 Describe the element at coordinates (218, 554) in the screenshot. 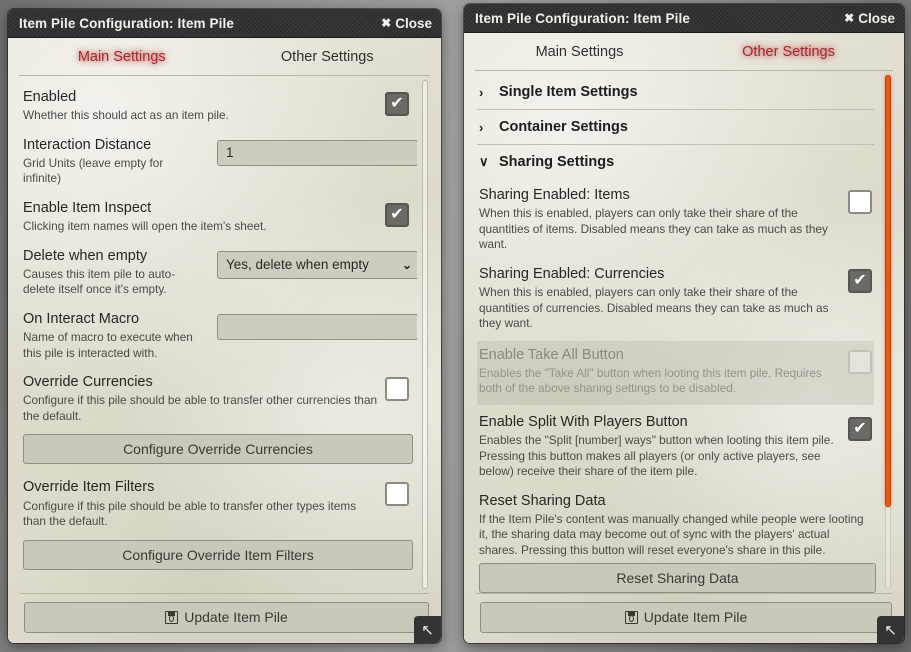

I see `configure-override-item-filters-button: Configure Override Item Filters` at that location.